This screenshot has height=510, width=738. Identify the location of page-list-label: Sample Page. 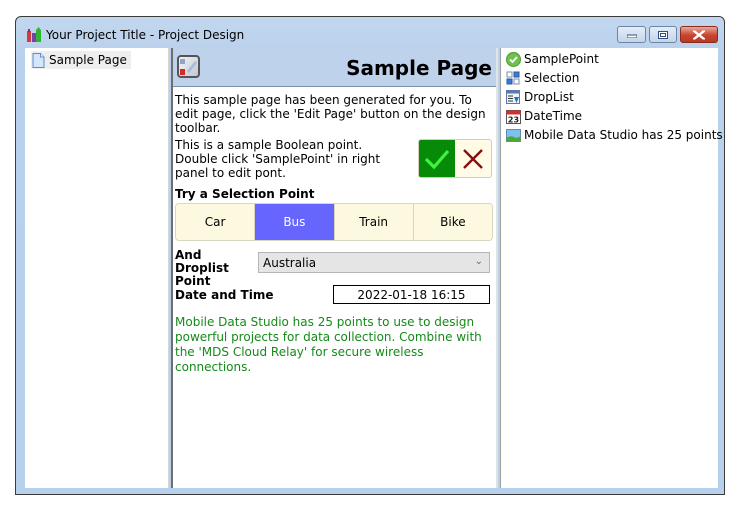
(88, 60).